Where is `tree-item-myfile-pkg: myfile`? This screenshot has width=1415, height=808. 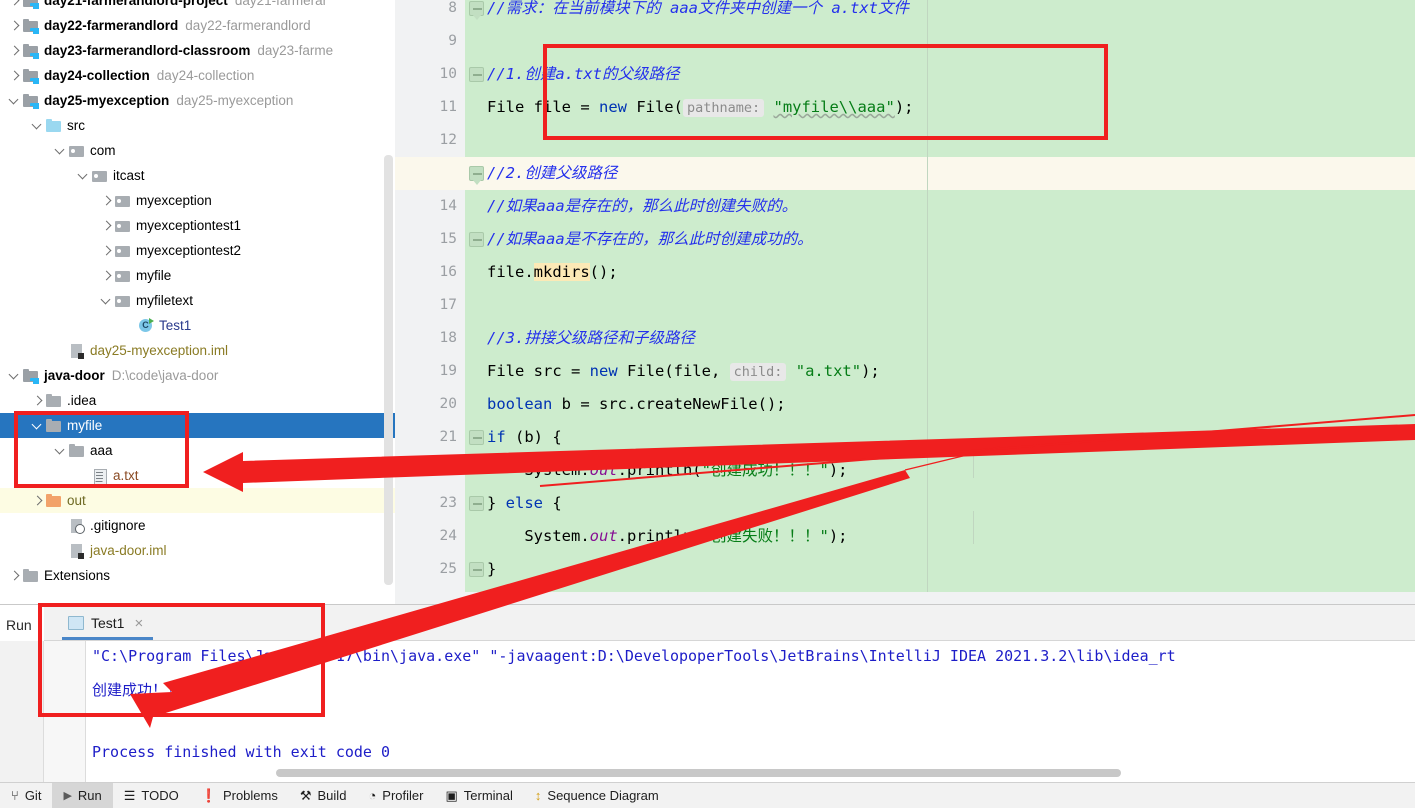 tree-item-myfile-pkg: myfile is located at coordinates (197, 275).